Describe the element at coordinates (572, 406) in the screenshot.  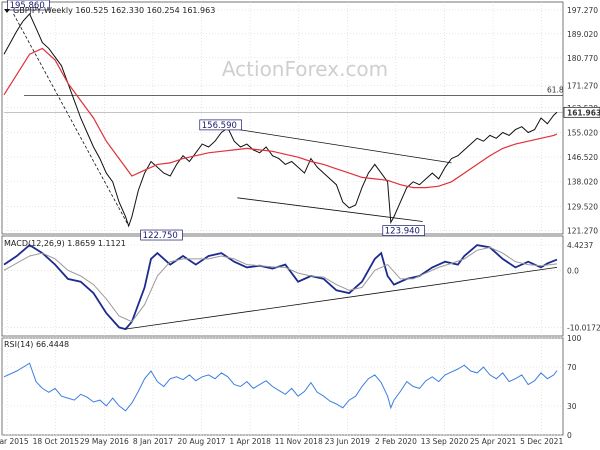
I see `y-tick-label: 30` at that location.